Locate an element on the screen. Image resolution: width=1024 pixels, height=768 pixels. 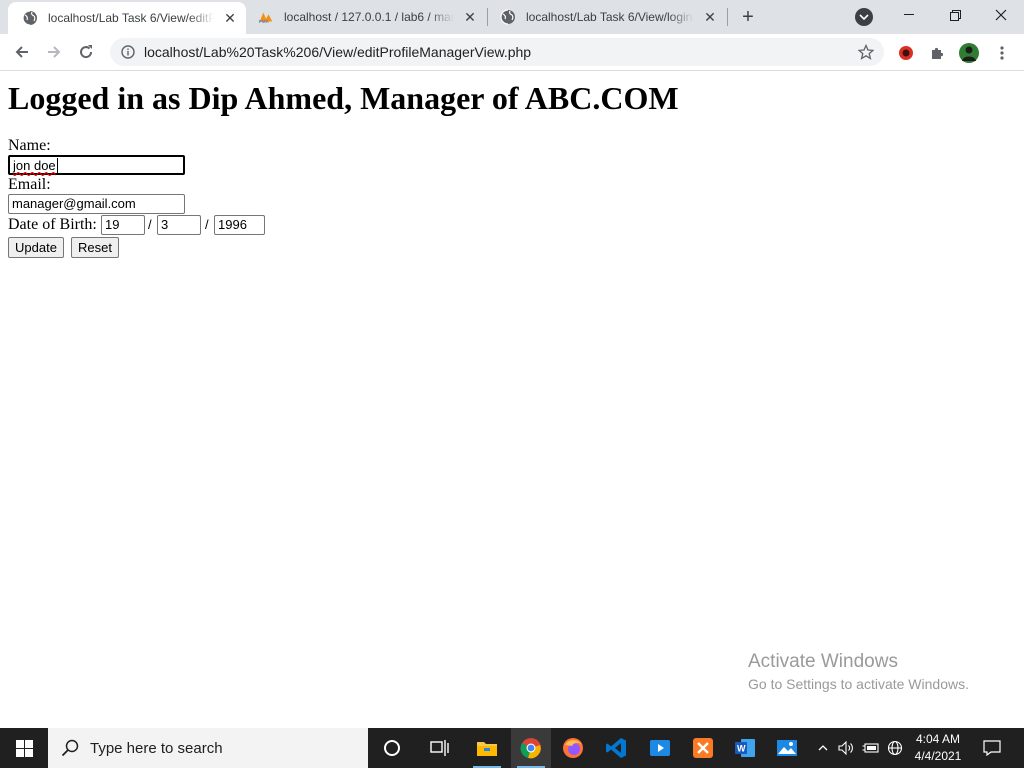
task-view-icon is located at coordinates (440, 748).